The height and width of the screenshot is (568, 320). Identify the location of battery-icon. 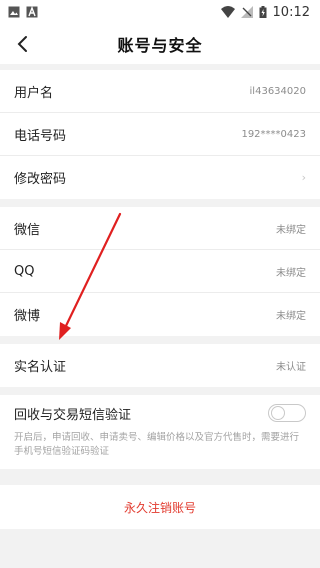
(263, 12).